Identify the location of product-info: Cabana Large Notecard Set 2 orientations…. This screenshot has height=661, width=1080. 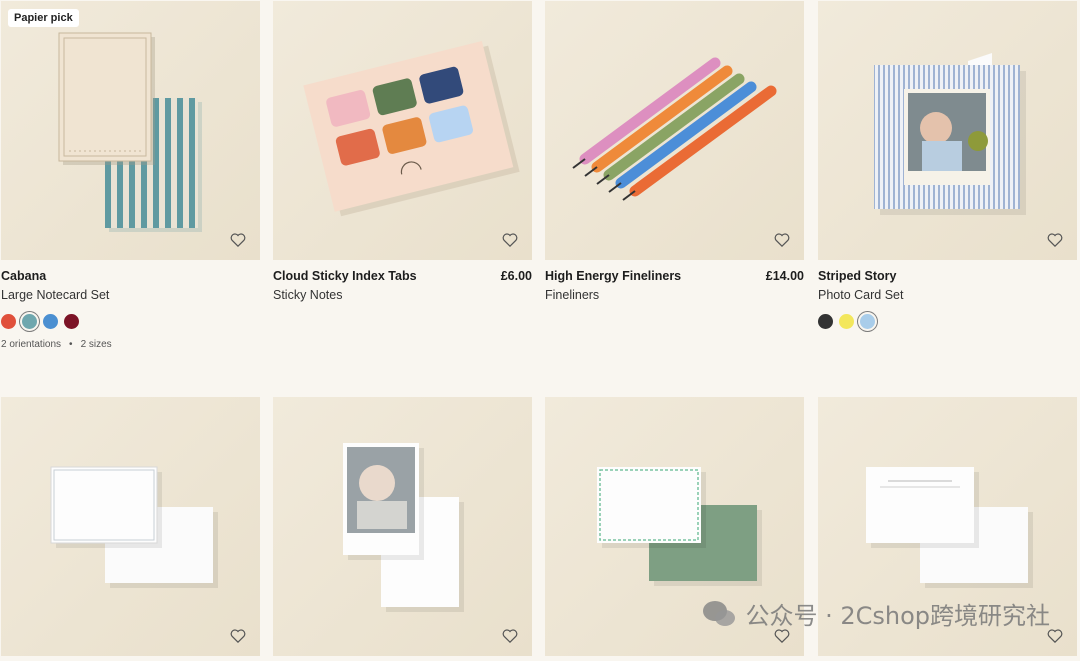
(130, 305).